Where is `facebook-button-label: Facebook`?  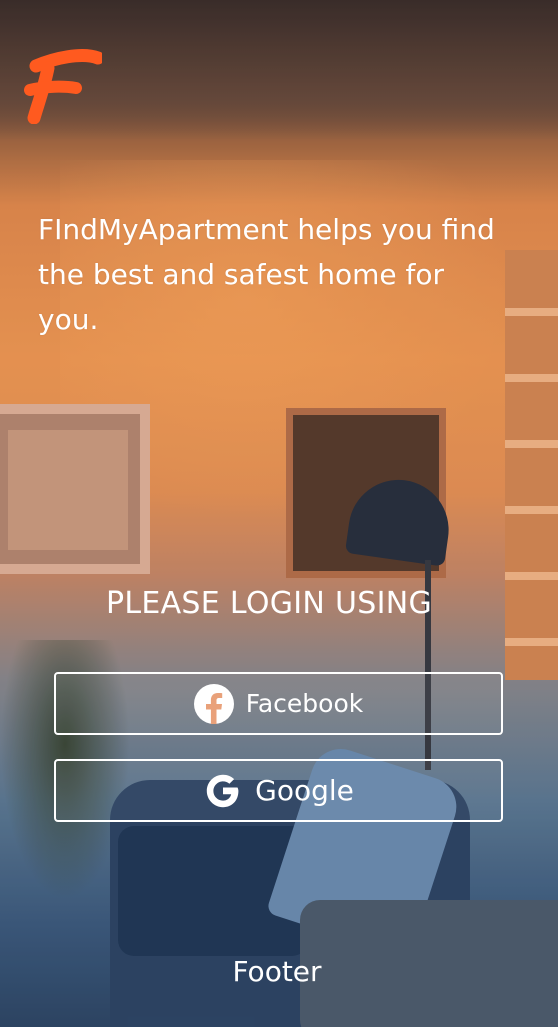
facebook-button-label: Facebook is located at coordinates (304, 703).